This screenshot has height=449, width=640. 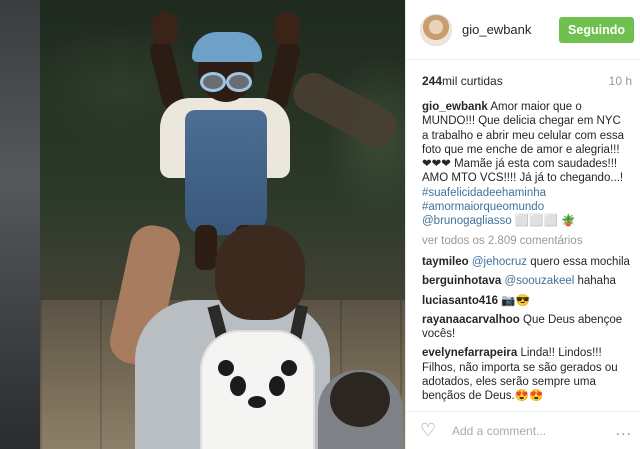 What do you see at coordinates (483, 207) in the screenshot?
I see `hashtag: #amormaiorqueomundo` at bounding box center [483, 207].